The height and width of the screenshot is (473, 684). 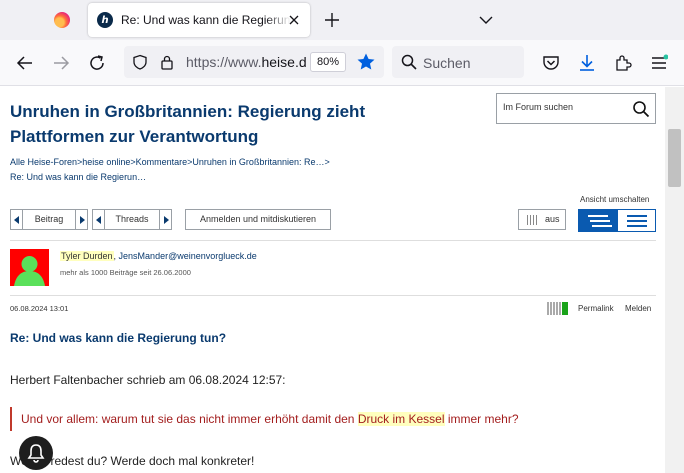 I want to click on previous-post-arrow-icon, so click(x=17, y=219).